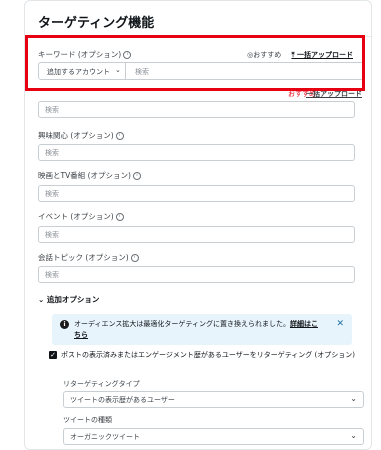 This screenshot has width=381, height=450. I want to click on field-0-input: 検索, so click(196, 109).